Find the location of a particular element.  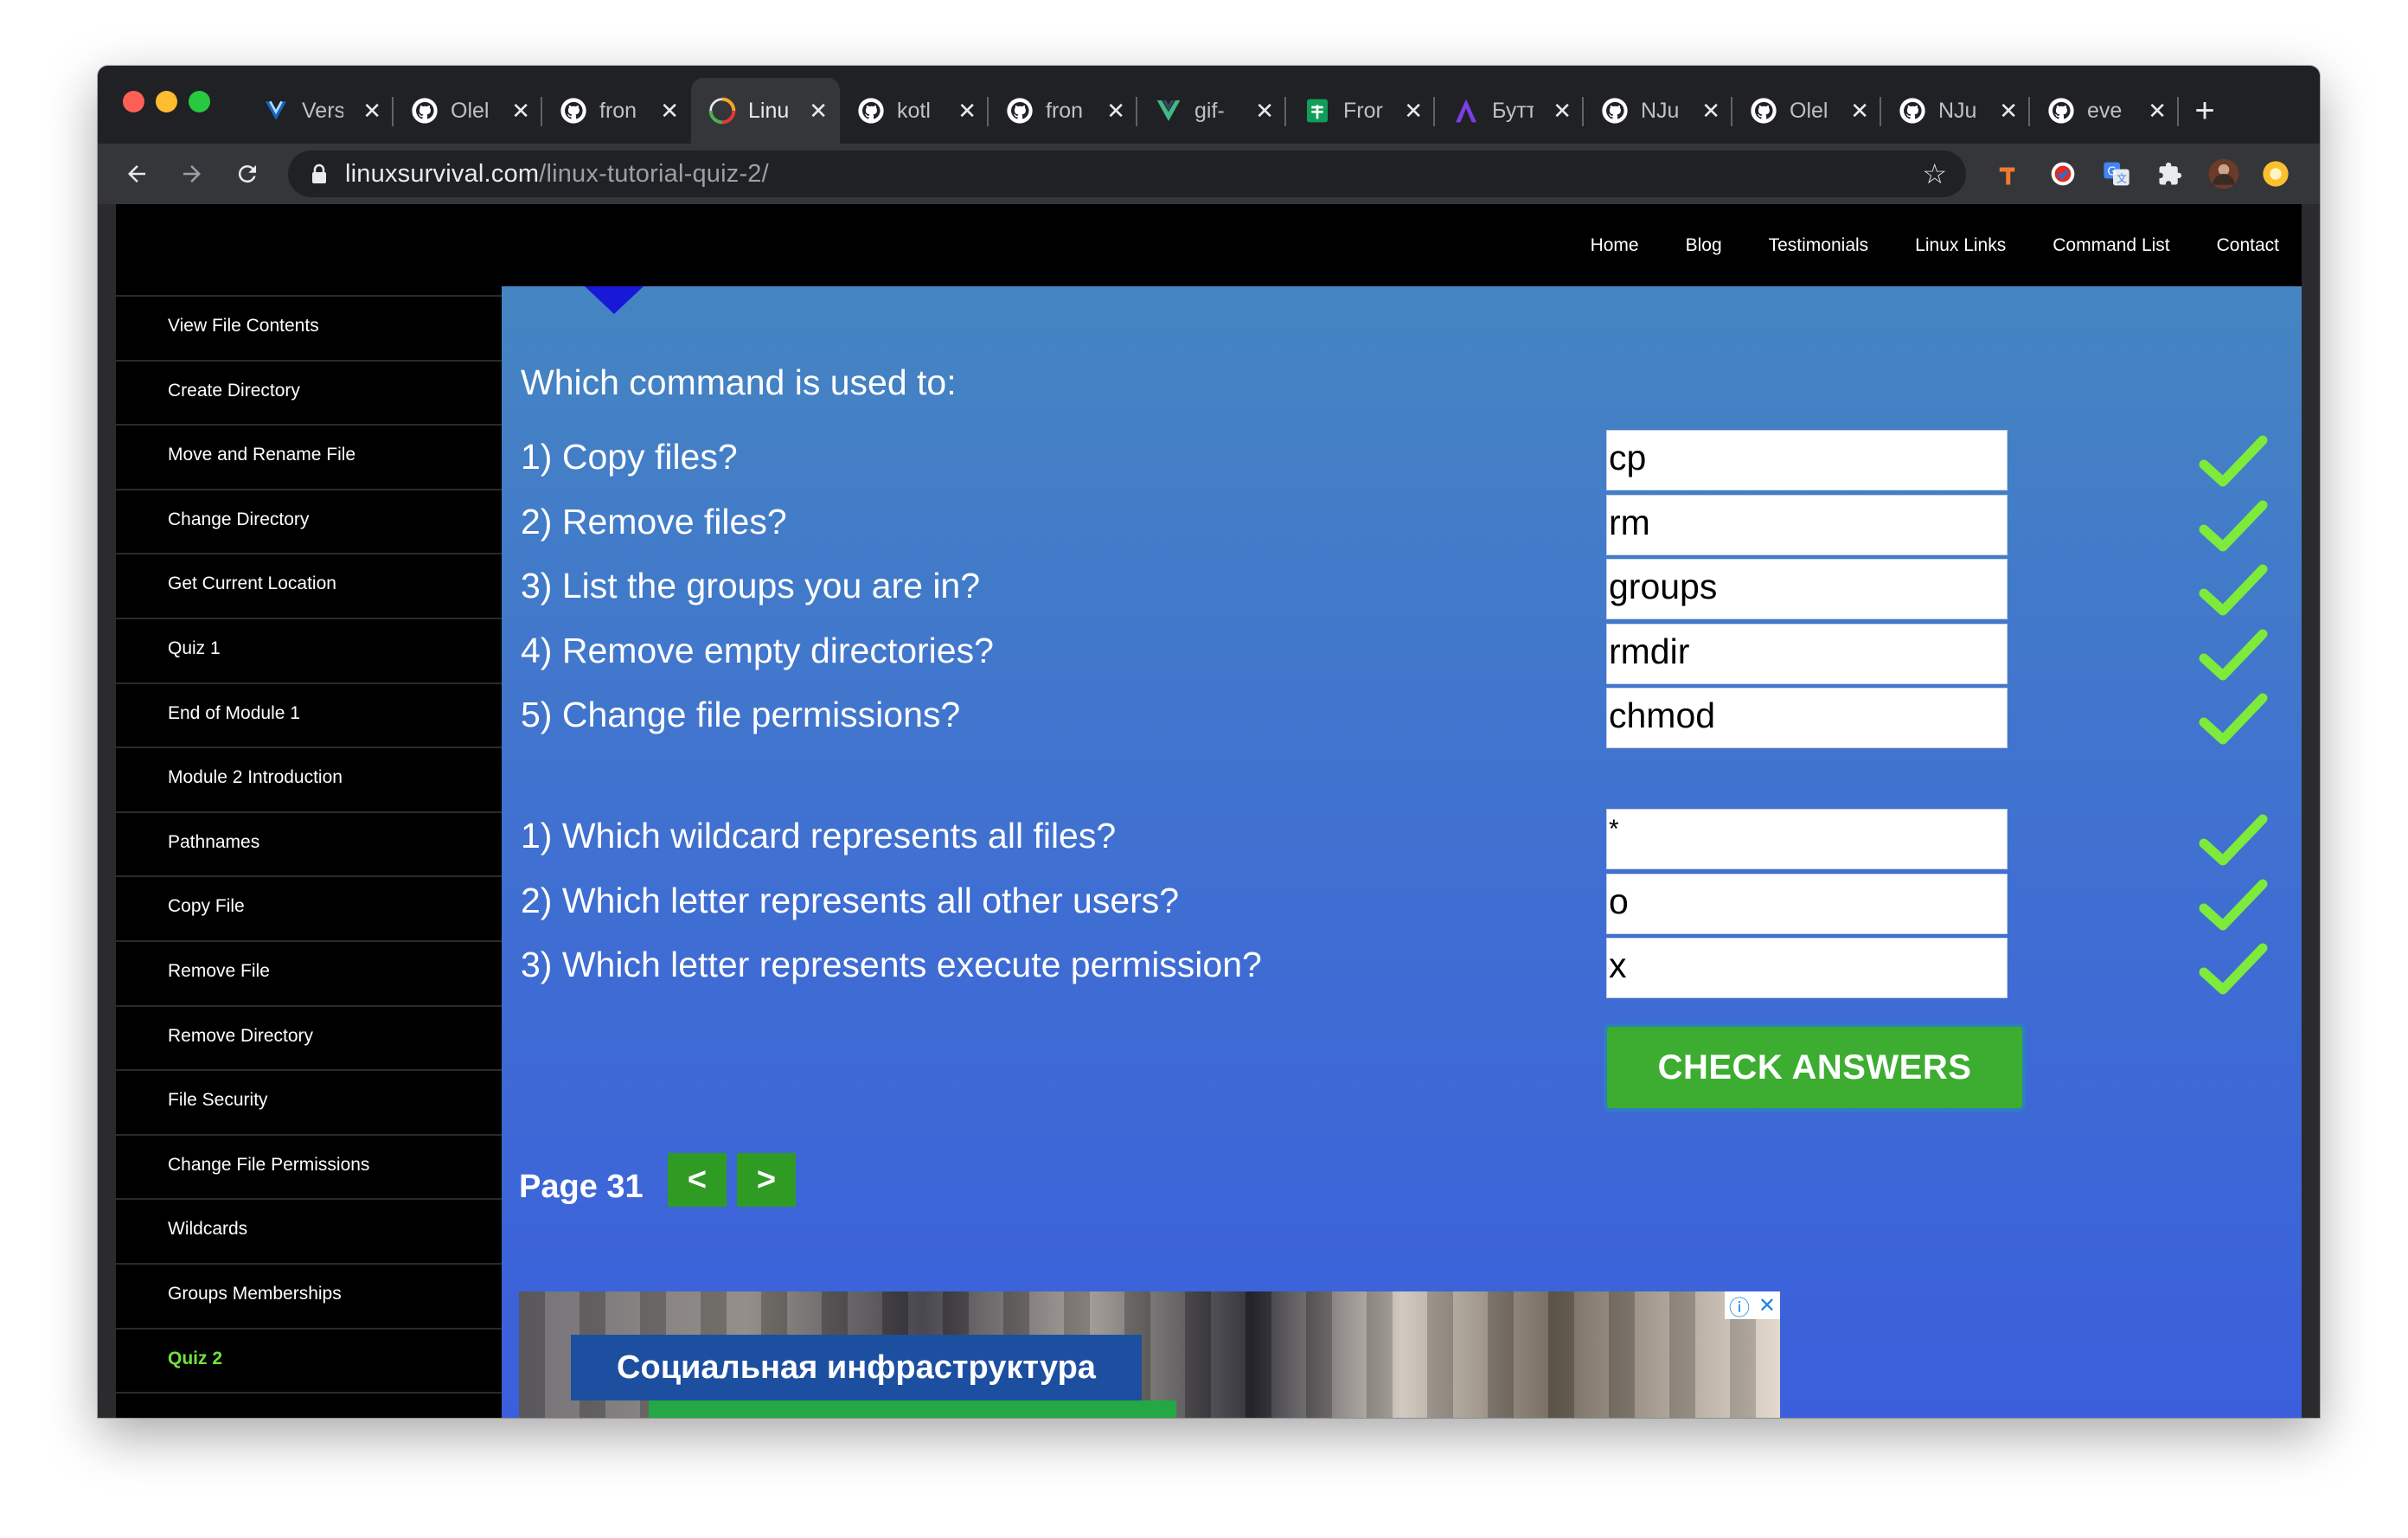

sidebar-item-groups-memberships: Groups Memberships is located at coordinates (309, 1295).